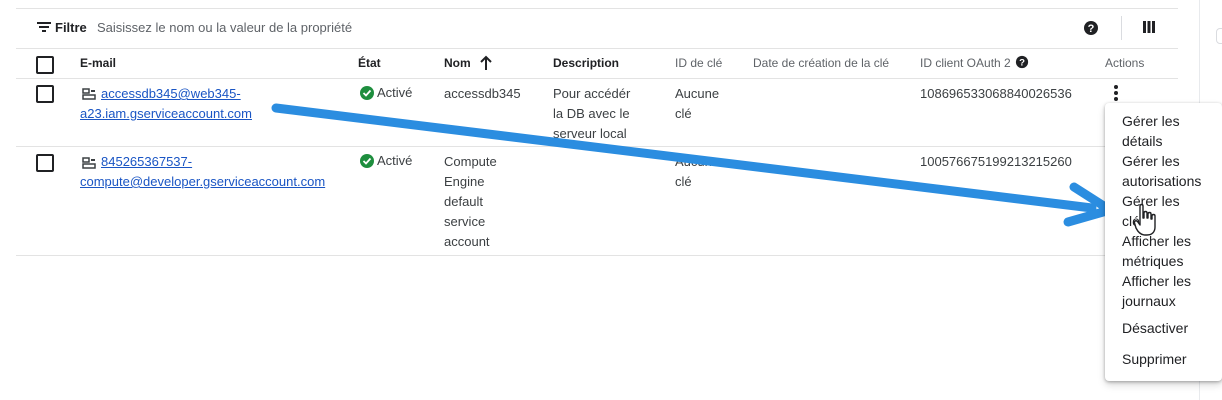 The height and width of the screenshot is (400, 1222). Describe the element at coordinates (464, 201) in the screenshot. I see `name-line: default` at that location.